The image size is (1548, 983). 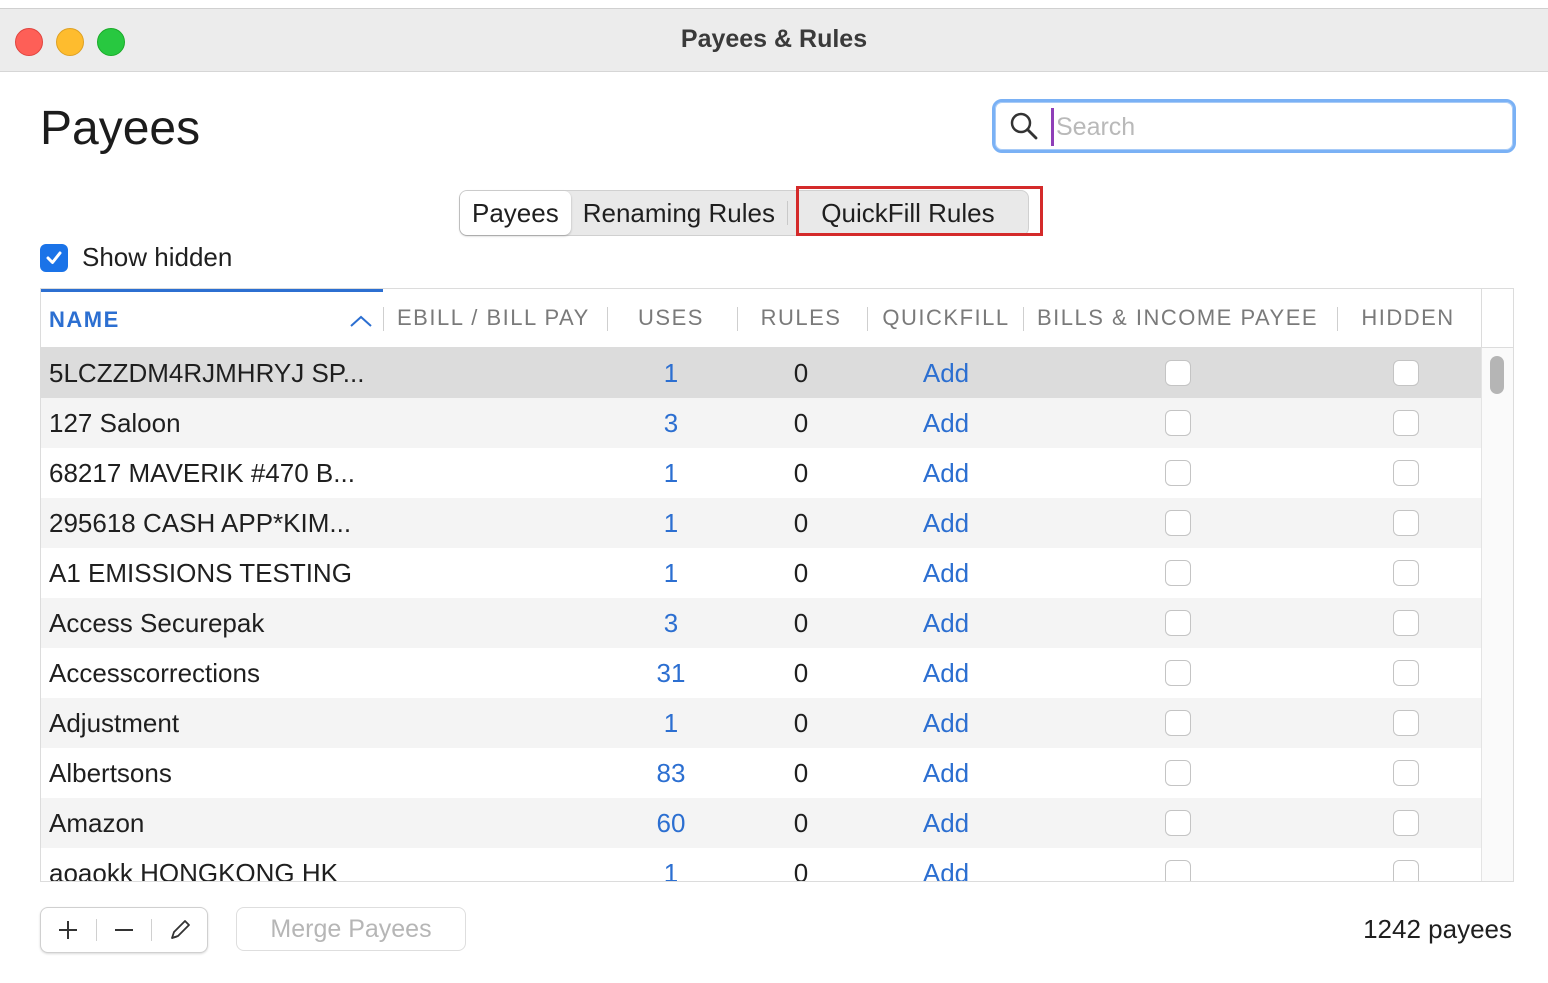 What do you see at coordinates (671, 318) in the screenshot?
I see `column-header-uses: USES` at bounding box center [671, 318].